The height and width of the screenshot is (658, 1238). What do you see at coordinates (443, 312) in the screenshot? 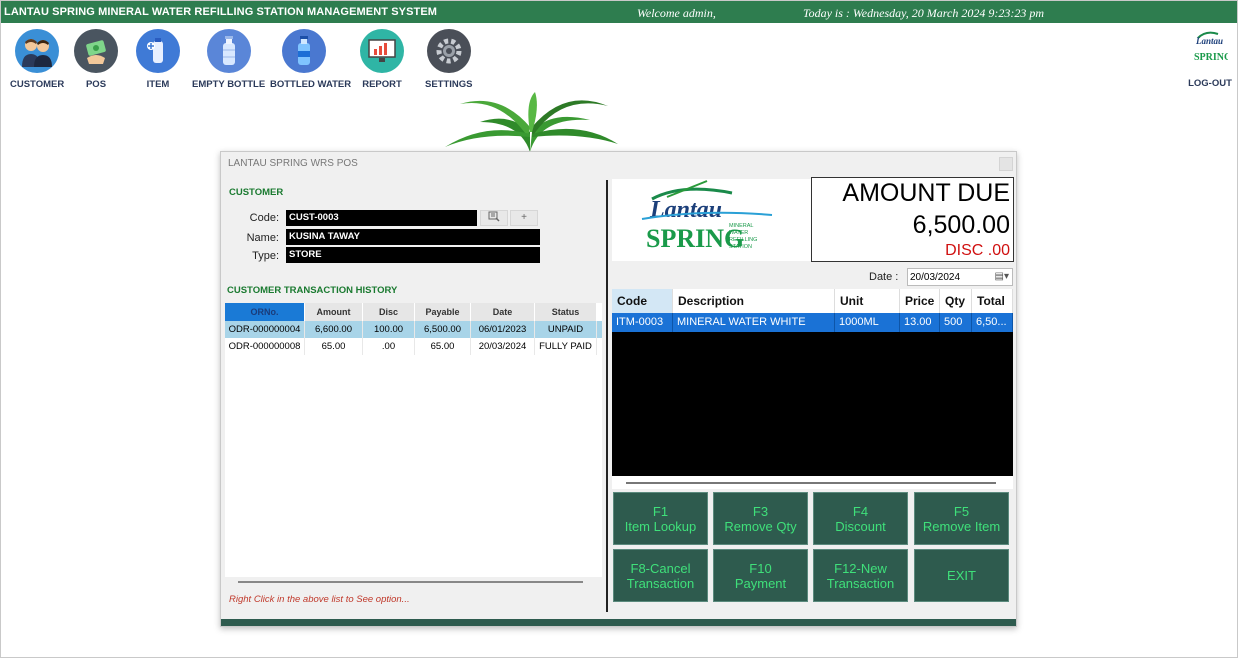
I see `col-payable: Payable` at bounding box center [443, 312].